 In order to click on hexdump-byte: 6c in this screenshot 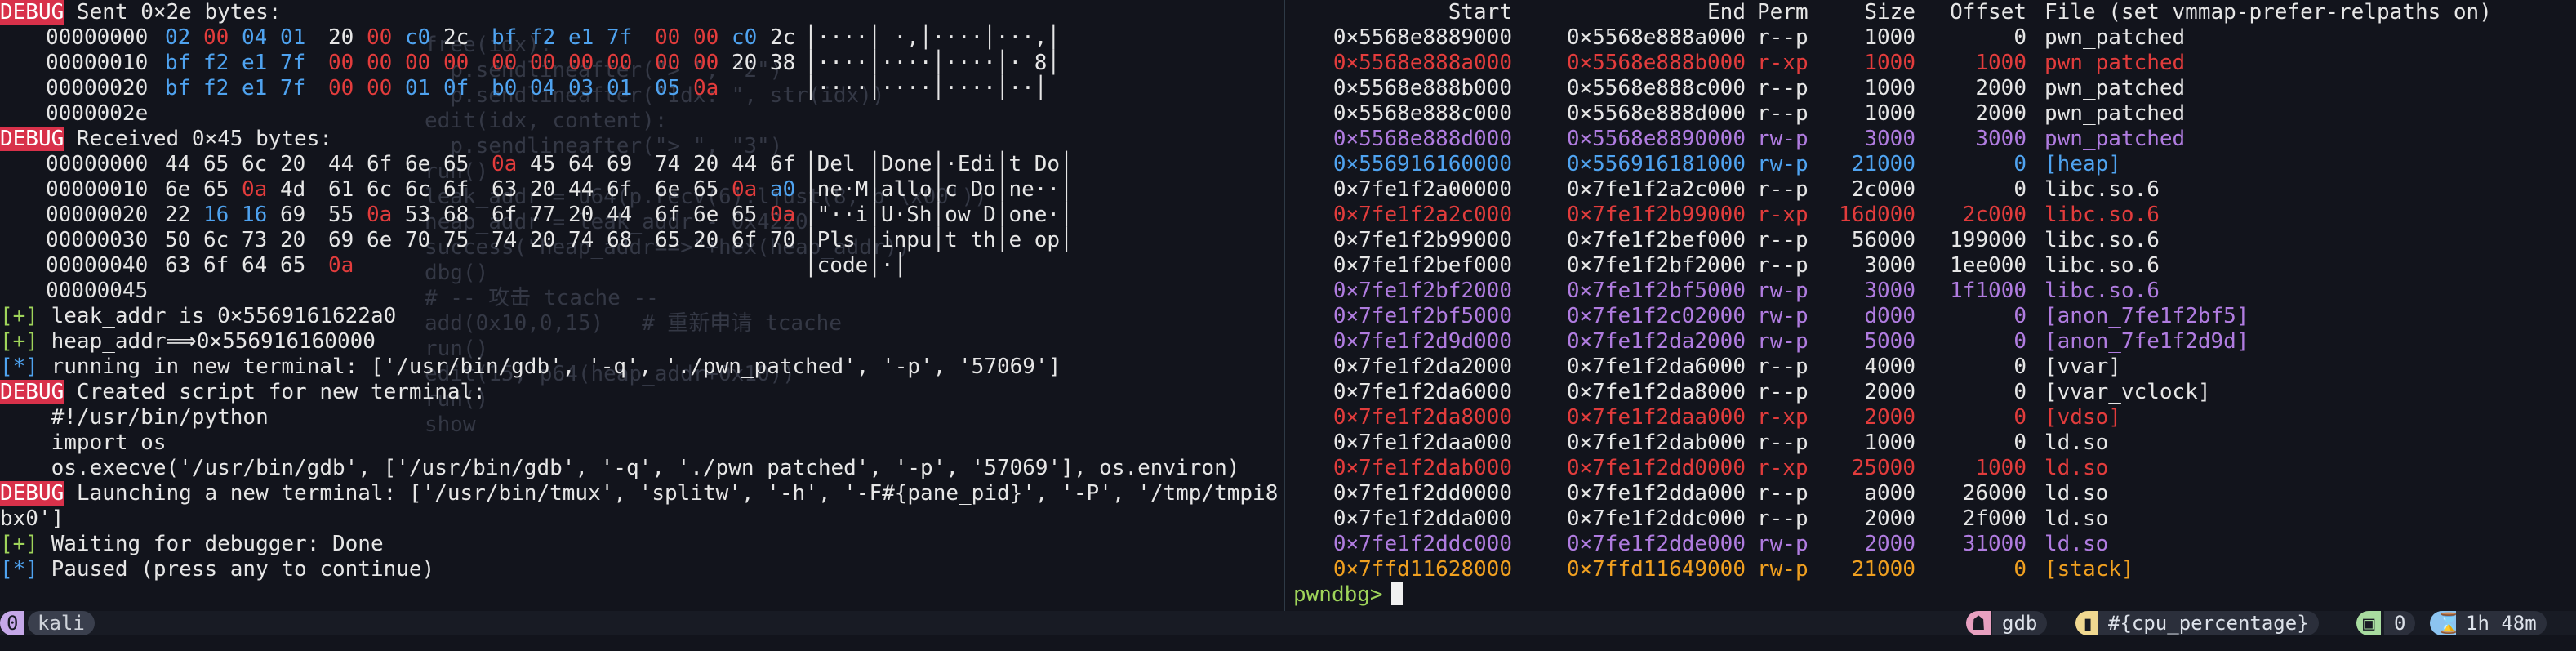, I will do `click(216, 240)`.